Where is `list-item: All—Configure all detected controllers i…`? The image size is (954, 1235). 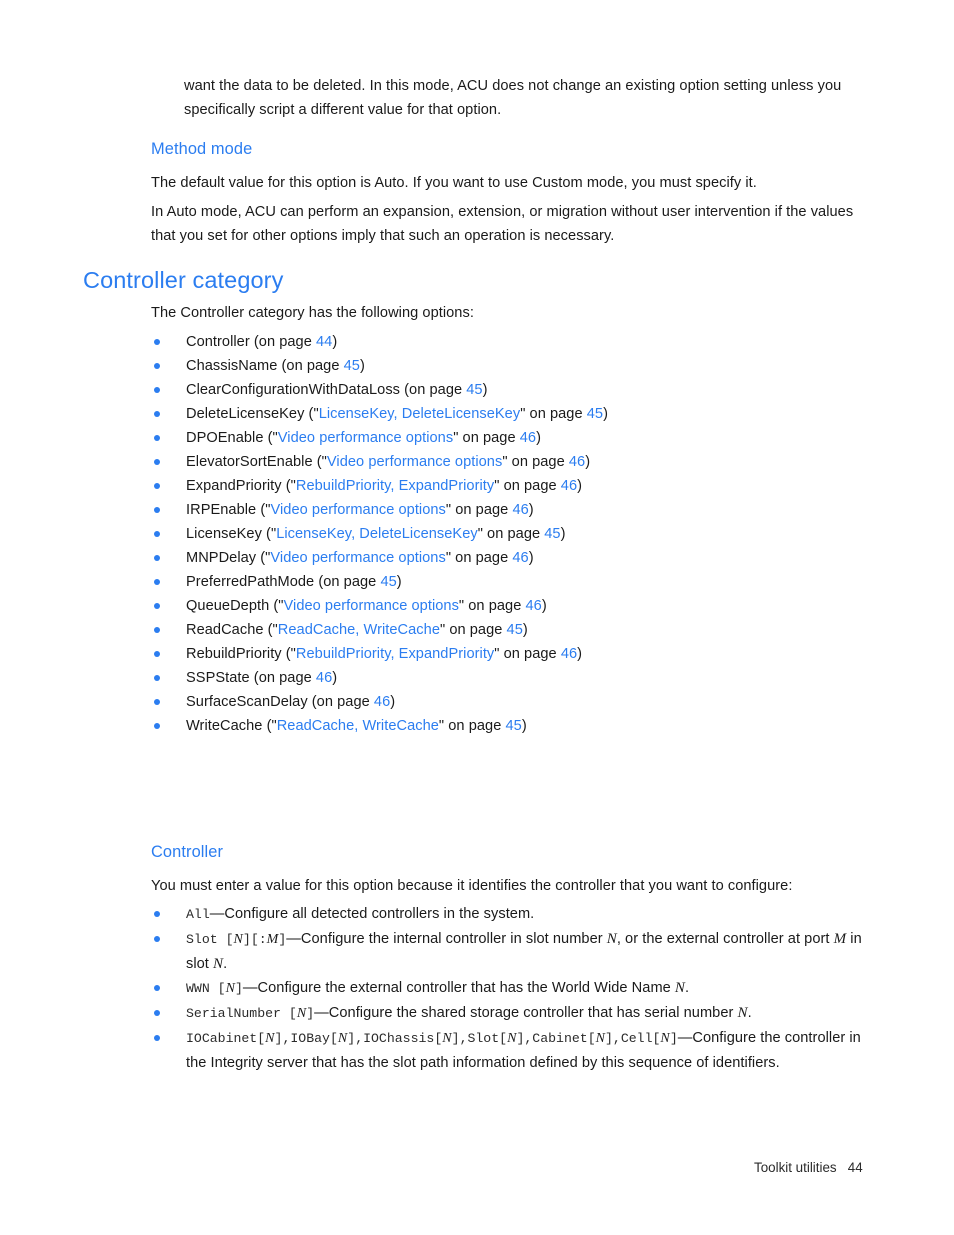 list-item: All—Configure all detected controllers i… is located at coordinates (512, 914).